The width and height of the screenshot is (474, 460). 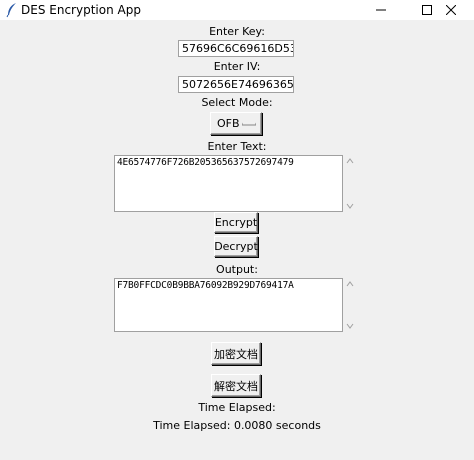 I want to click on input-text-label: Enter Text:, so click(x=237, y=146).